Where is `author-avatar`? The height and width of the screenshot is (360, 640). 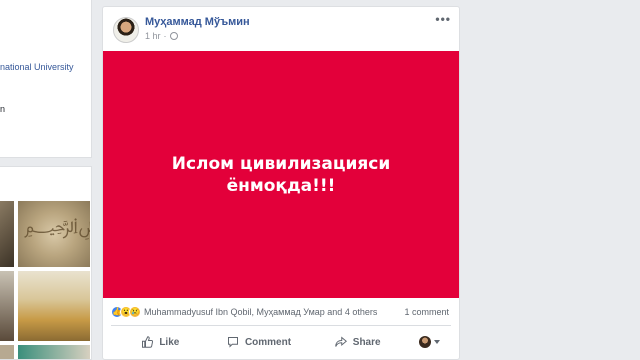
author-avatar is located at coordinates (126, 30).